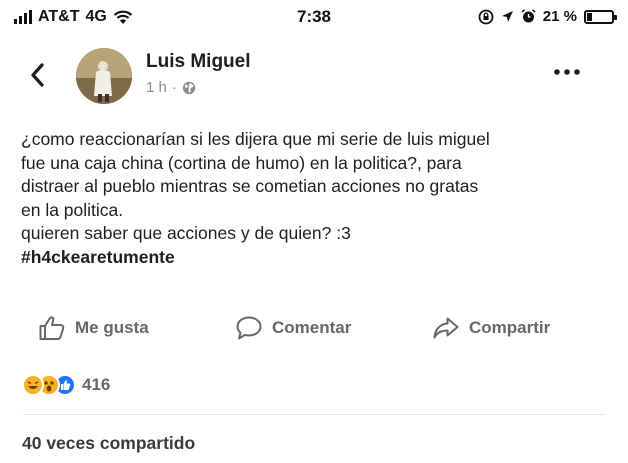 The image size is (628, 463). I want to click on hashtag-link: #h4ckearetumente, so click(321, 258).